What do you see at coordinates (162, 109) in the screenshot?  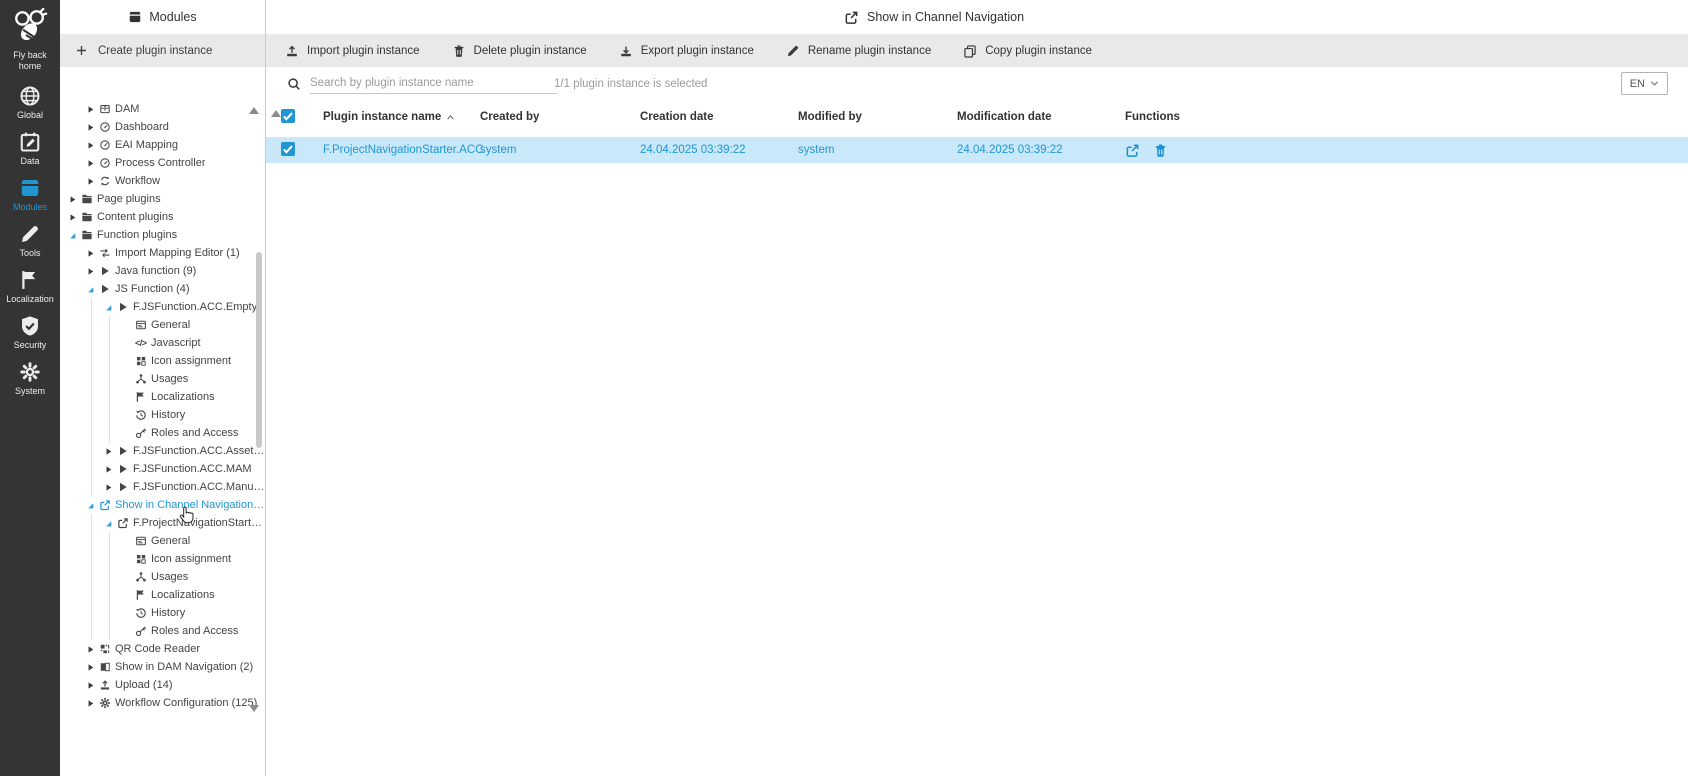 I see `tree-item-dam: DAM` at bounding box center [162, 109].